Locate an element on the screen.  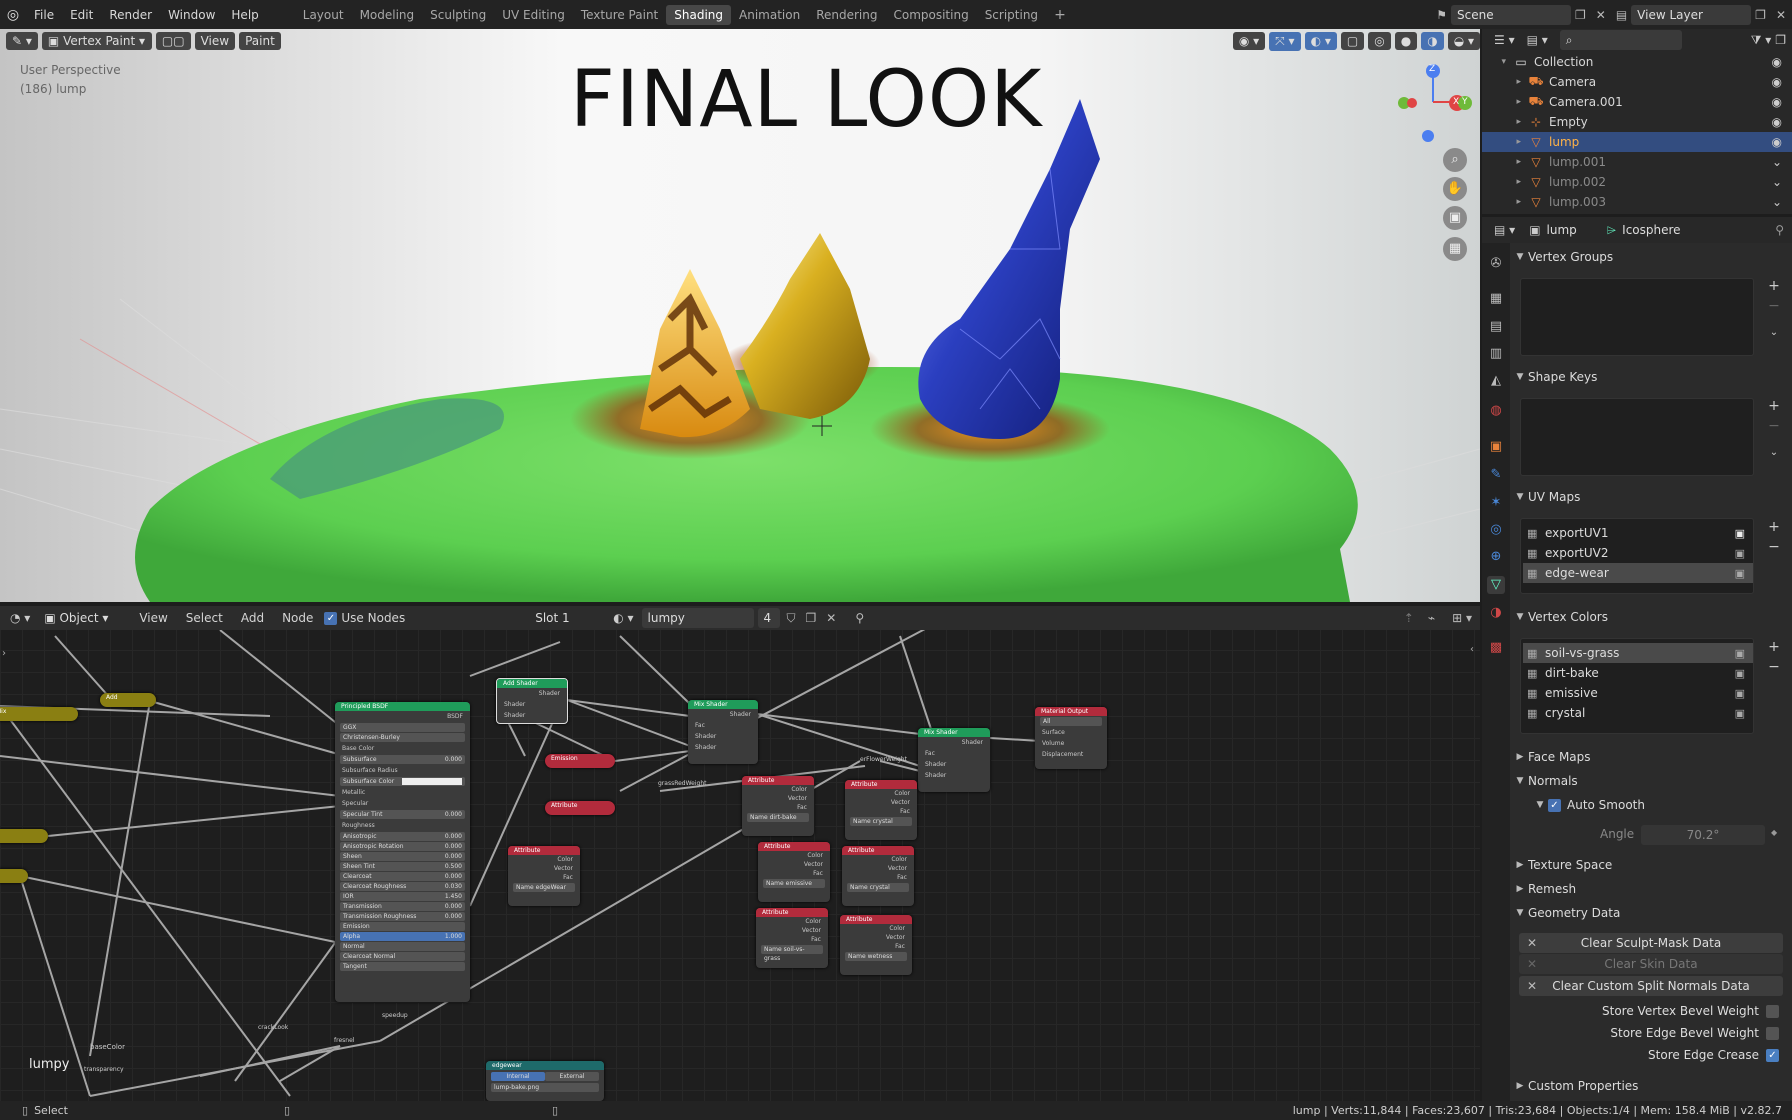
ne-menu-add: Add is located at coordinates (252, 618).